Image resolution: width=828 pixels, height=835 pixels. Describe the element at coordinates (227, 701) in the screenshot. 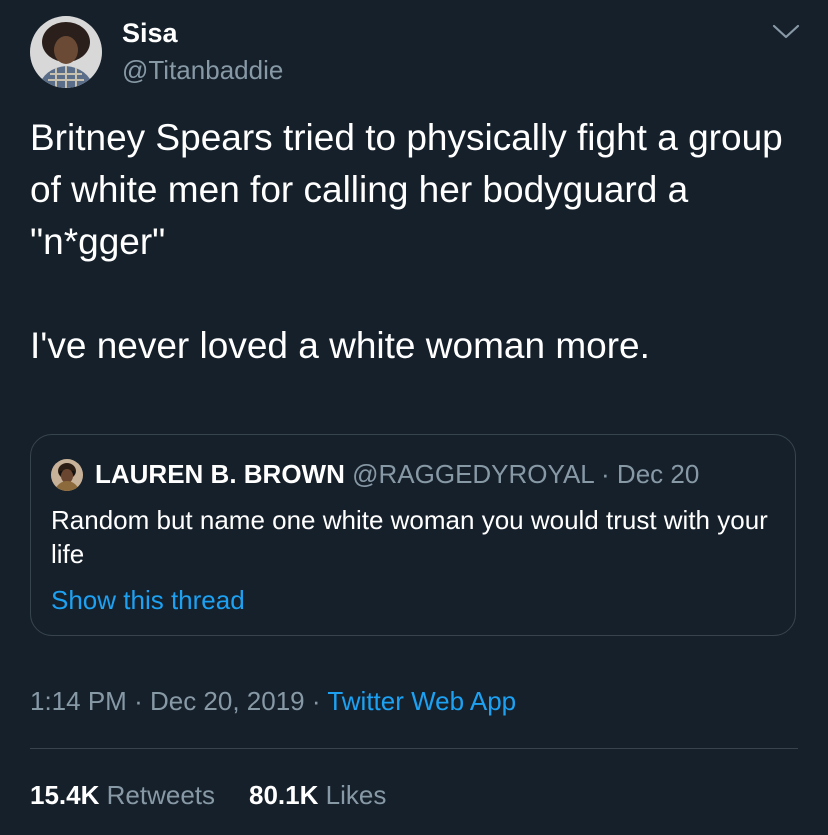

I see `tweet-date: Dec 20, 2019` at that location.